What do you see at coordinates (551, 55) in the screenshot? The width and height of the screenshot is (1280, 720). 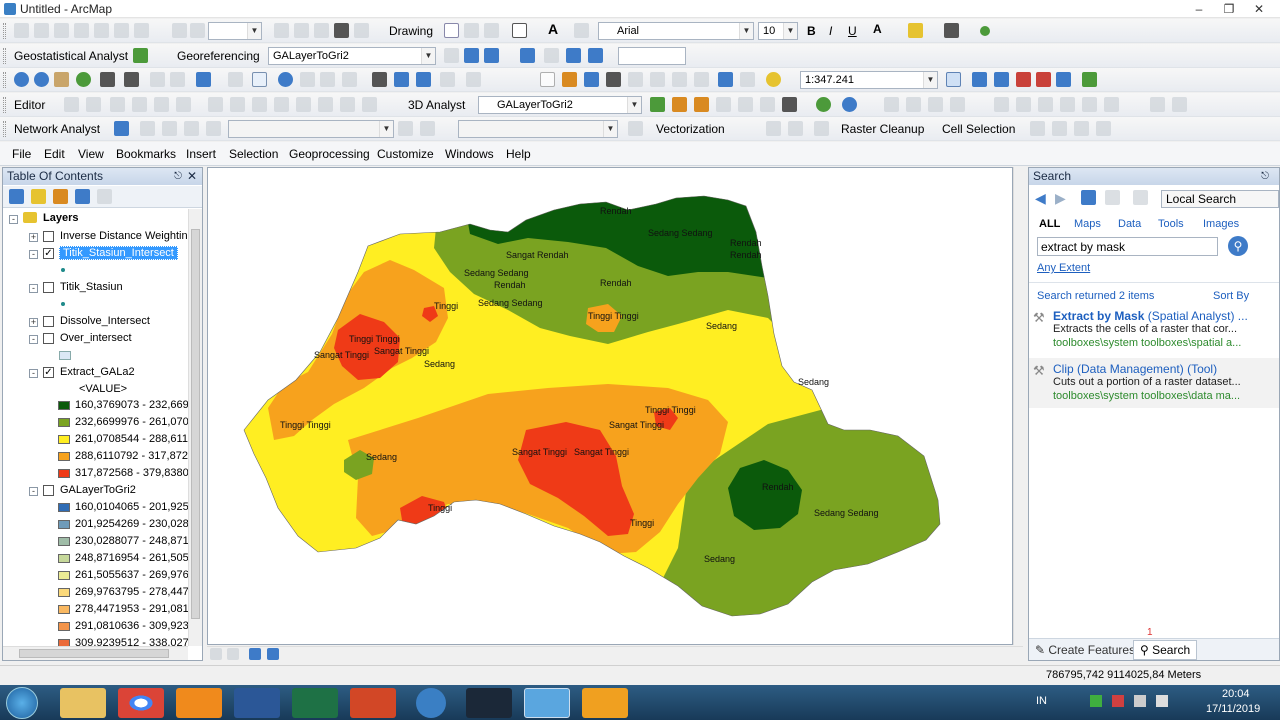 I see `georef-tool-icon` at bounding box center [551, 55].